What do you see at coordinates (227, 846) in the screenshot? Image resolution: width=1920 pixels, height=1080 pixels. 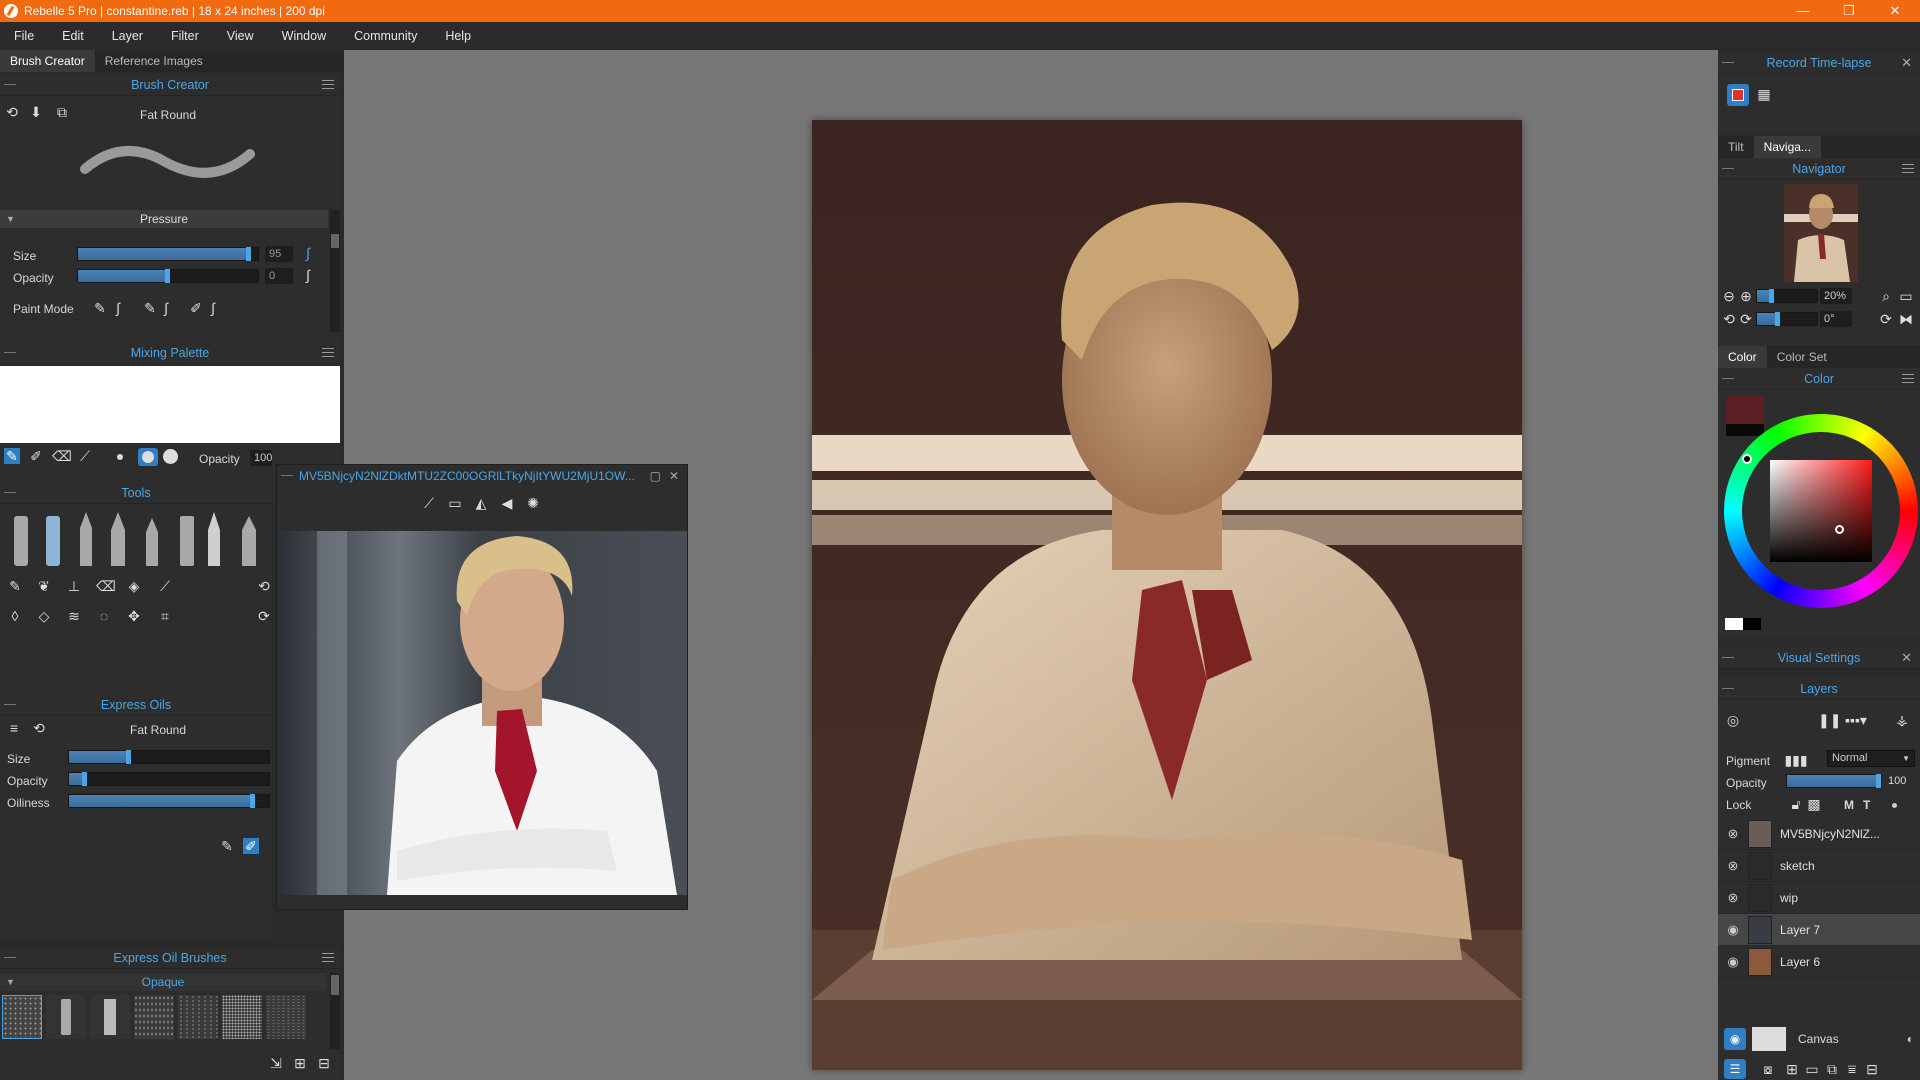 I see `paint-icon: ✎` at bounding box center [227, 846].